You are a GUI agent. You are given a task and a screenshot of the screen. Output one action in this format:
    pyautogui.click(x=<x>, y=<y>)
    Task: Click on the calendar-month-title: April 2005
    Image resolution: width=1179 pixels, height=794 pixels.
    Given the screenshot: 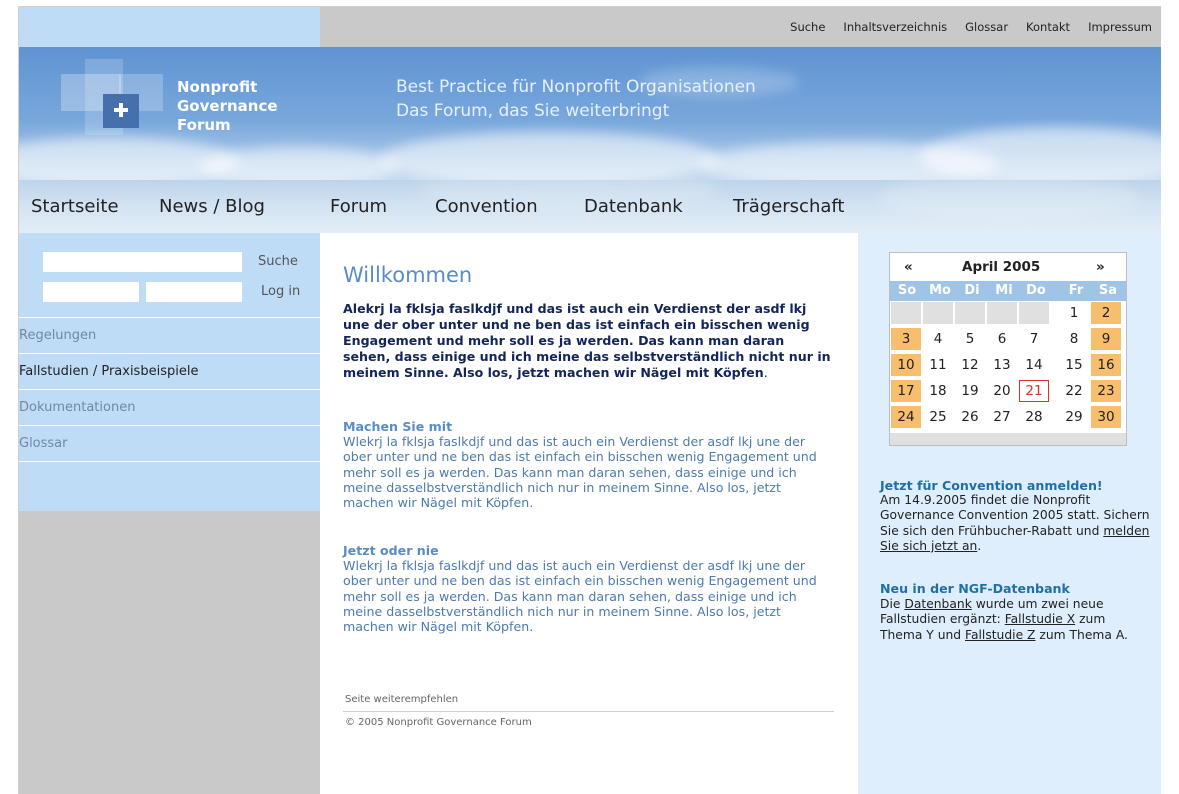 What is the action you would take?
    pyautogui.click(x=1001, y=267)
    